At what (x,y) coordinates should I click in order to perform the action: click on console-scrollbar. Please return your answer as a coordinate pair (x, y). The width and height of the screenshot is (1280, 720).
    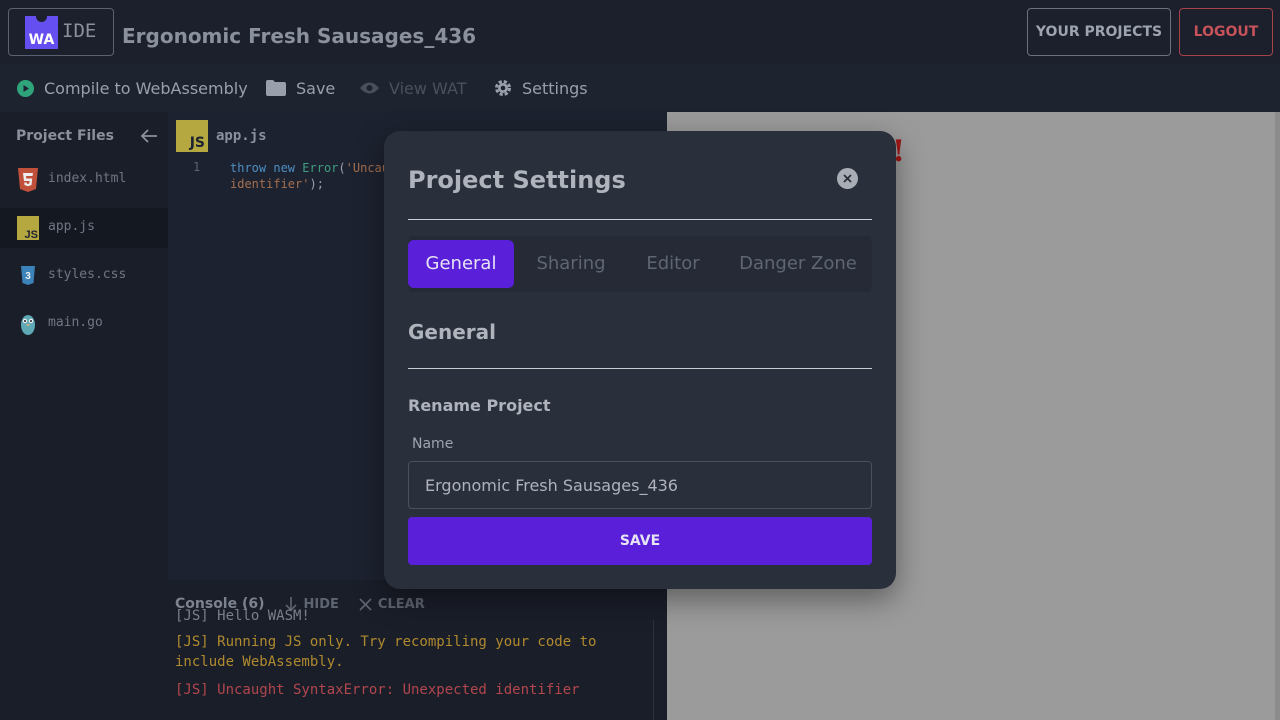
    Looking at the image, I should click on (653, 670).